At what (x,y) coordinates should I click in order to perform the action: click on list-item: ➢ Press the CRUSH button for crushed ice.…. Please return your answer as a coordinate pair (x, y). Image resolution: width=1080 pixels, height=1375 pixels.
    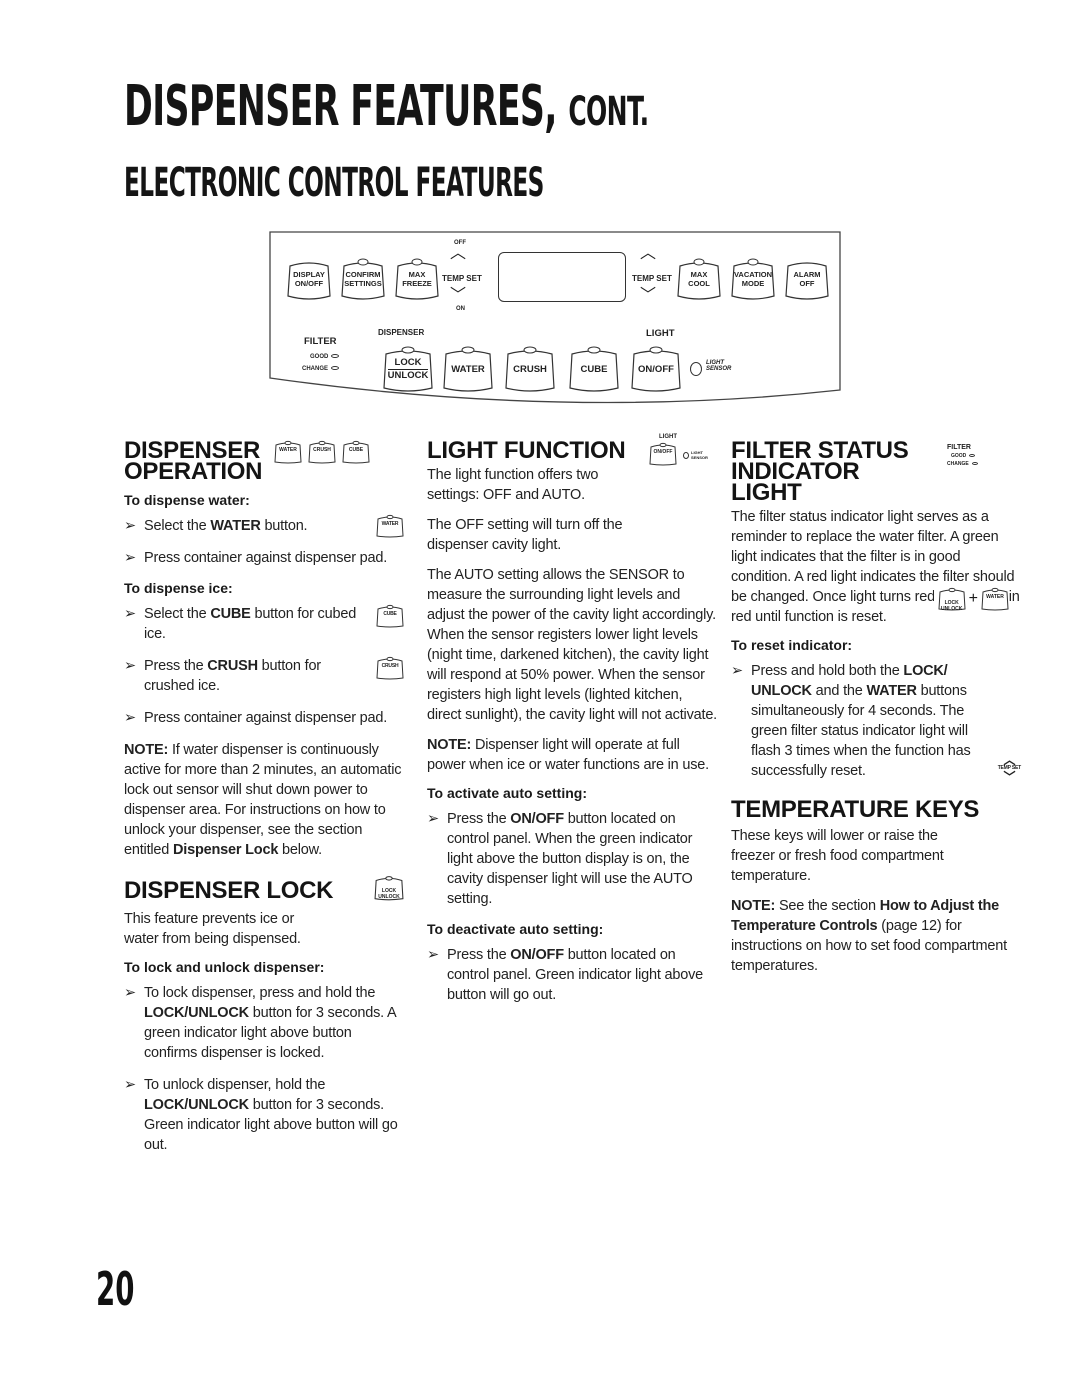
    Looking at the image, I should click on (264, 676).